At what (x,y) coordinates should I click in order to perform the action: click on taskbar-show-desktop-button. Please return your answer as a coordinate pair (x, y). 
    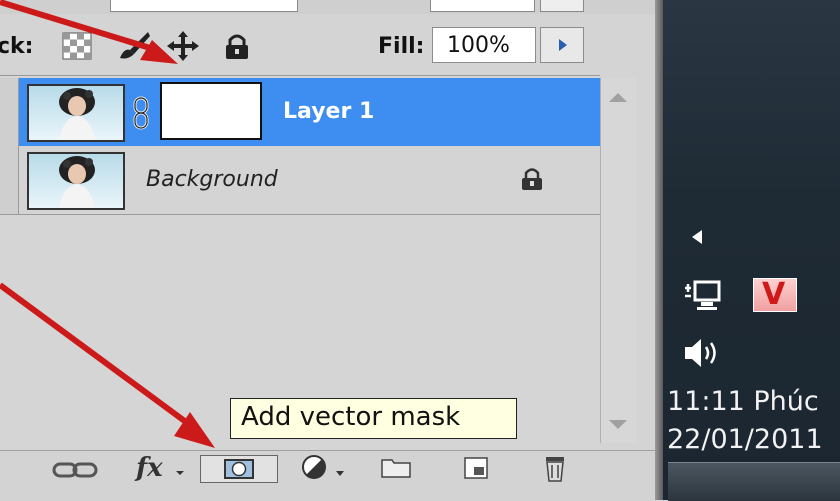
    Looking at the image, I should click on (754, 481).